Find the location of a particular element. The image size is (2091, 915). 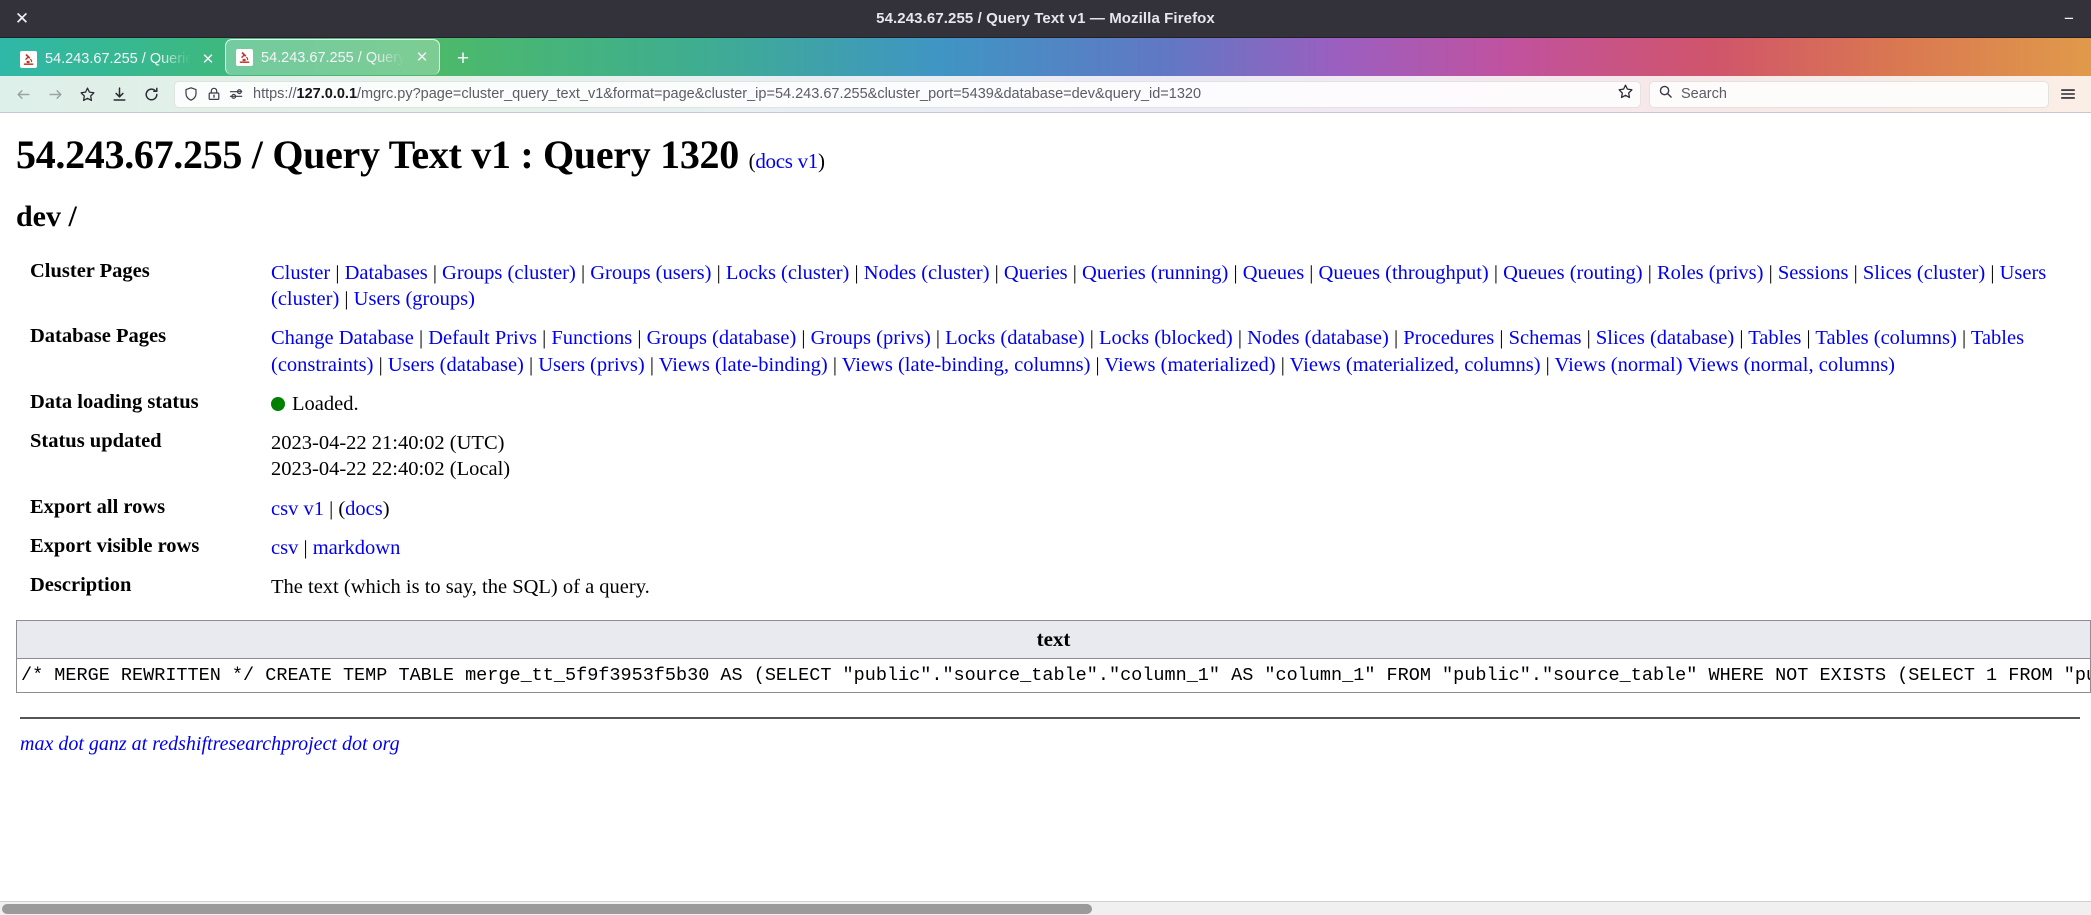

database-page-link-groups-privs: Groups (privs) is located at coordinates (871, 338).